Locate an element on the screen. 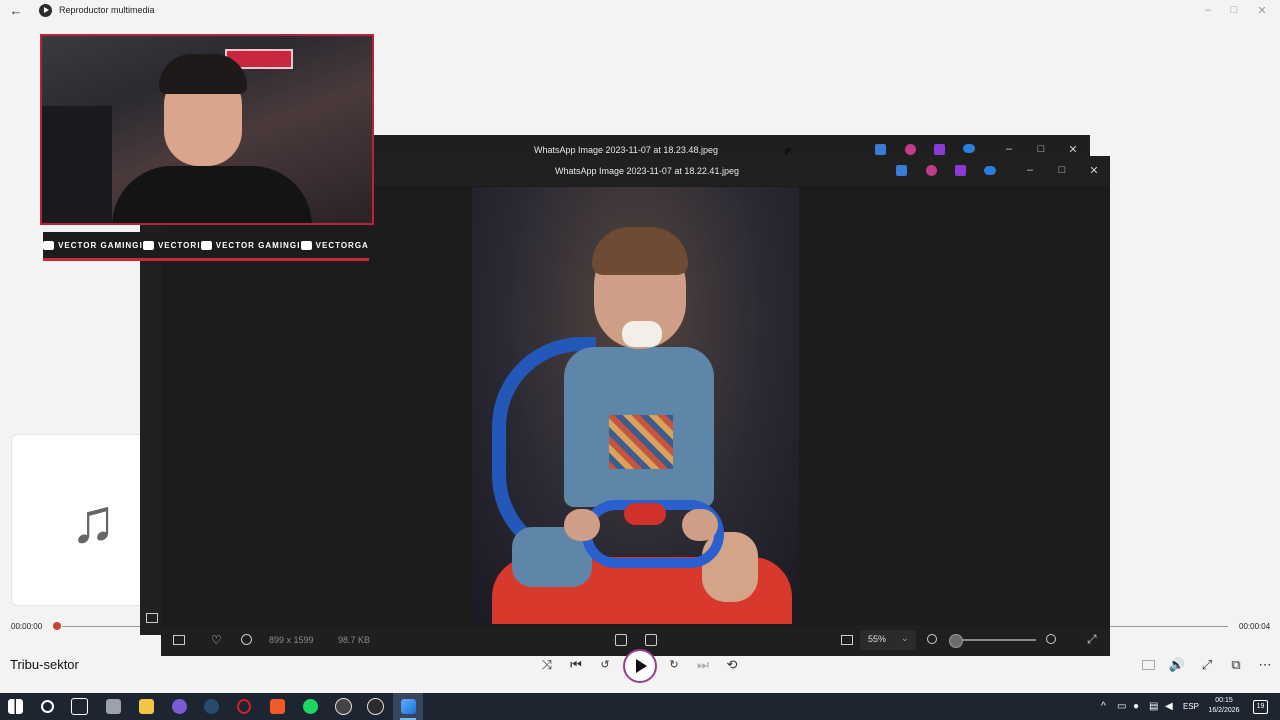 This screenshot has height=720, width=1280. clock-time: 00:15 is located at coordinates (1224, 700).